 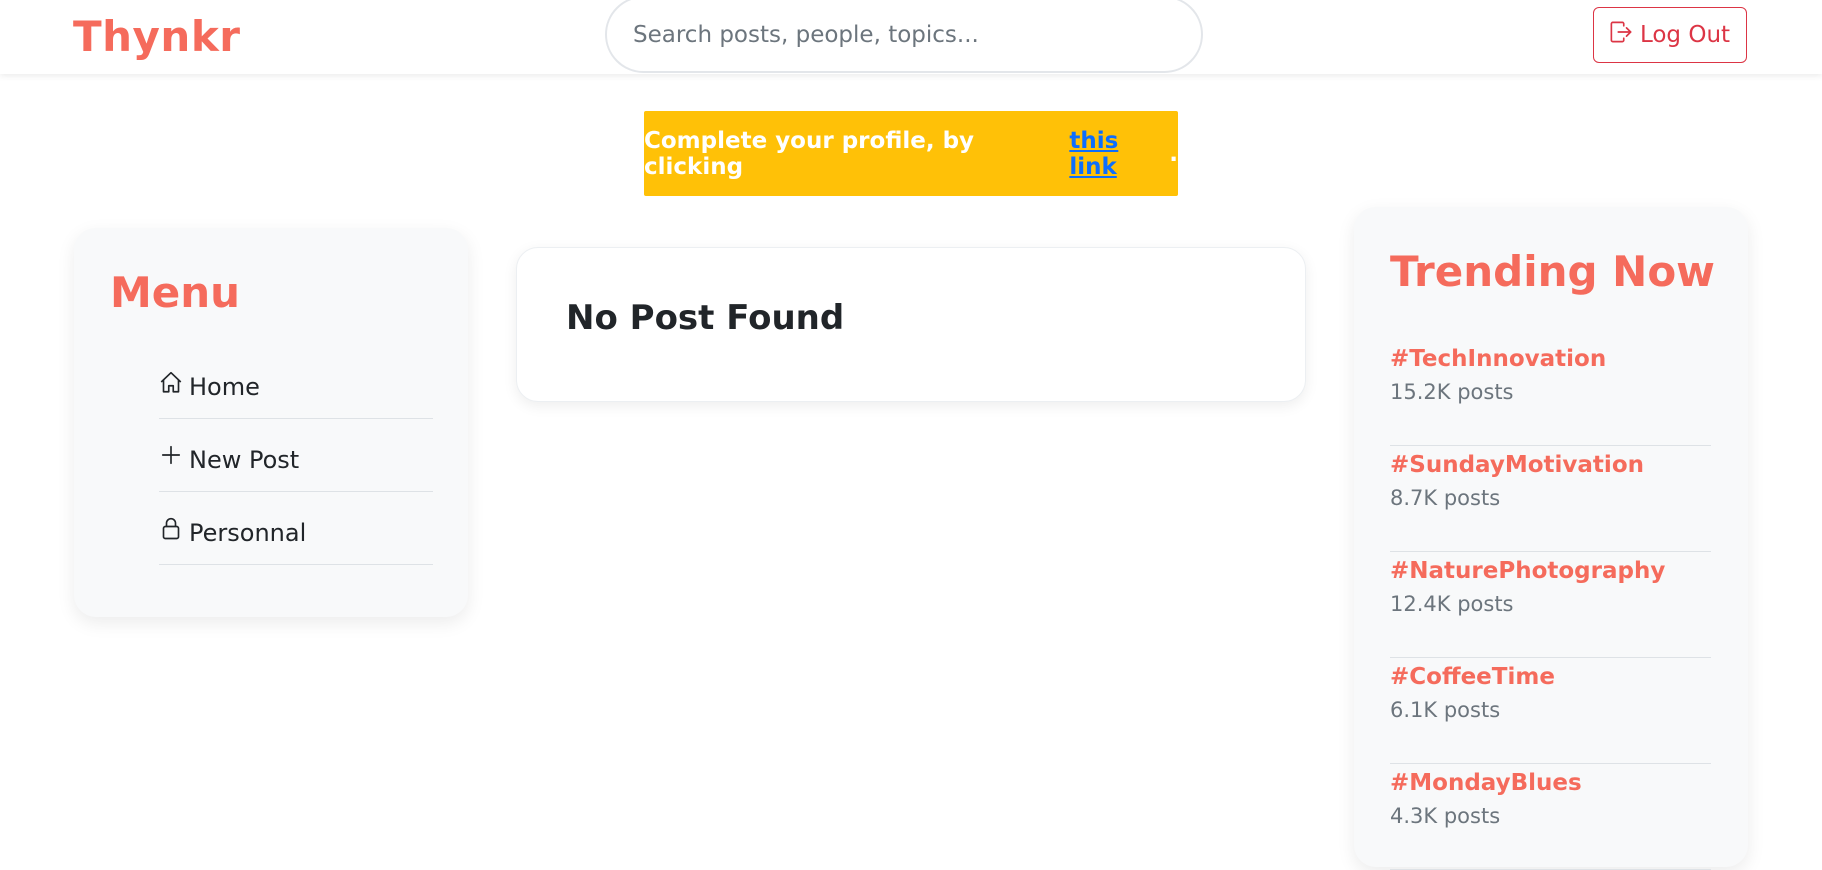 I want to click on trending-tag-link: #NaturePhotography, so click(x=1550, y=571).